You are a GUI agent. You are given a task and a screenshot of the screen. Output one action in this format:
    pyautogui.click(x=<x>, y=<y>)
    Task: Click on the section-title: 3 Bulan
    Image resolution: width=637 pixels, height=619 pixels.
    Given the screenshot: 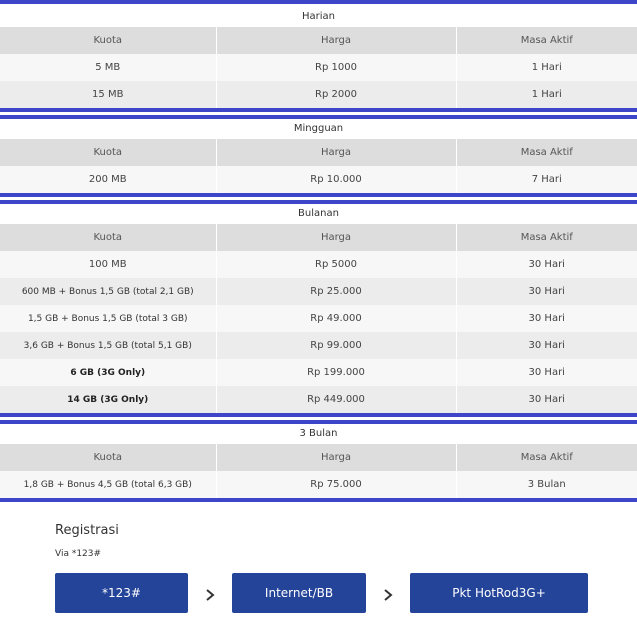 What is the action you would take?
    pyautogui.click(x=318, y=434)
    